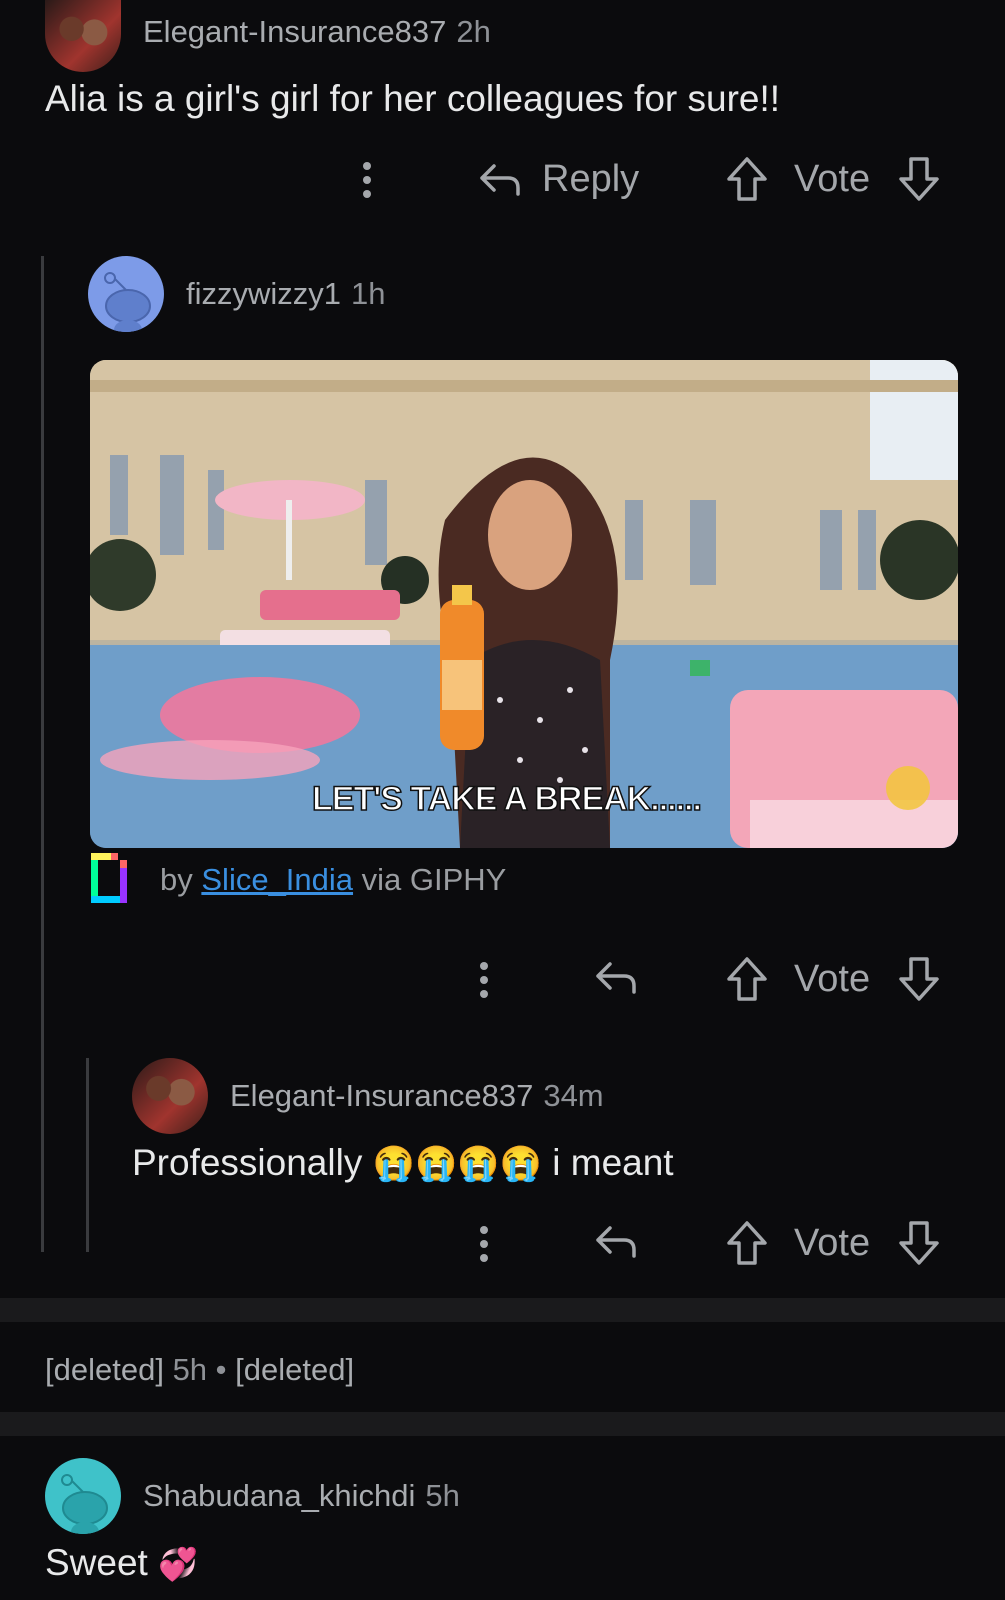 The height and width of the screenshot is (1600, 1005). I want to click on reply-button: Reply, so click(558, 179).